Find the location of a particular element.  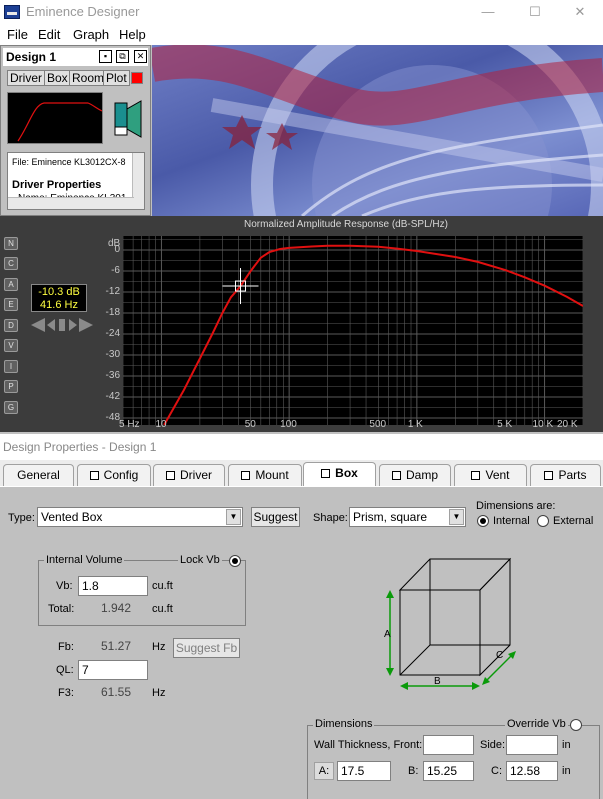

tab-mount: Mount is located at coordinates (265, 475).